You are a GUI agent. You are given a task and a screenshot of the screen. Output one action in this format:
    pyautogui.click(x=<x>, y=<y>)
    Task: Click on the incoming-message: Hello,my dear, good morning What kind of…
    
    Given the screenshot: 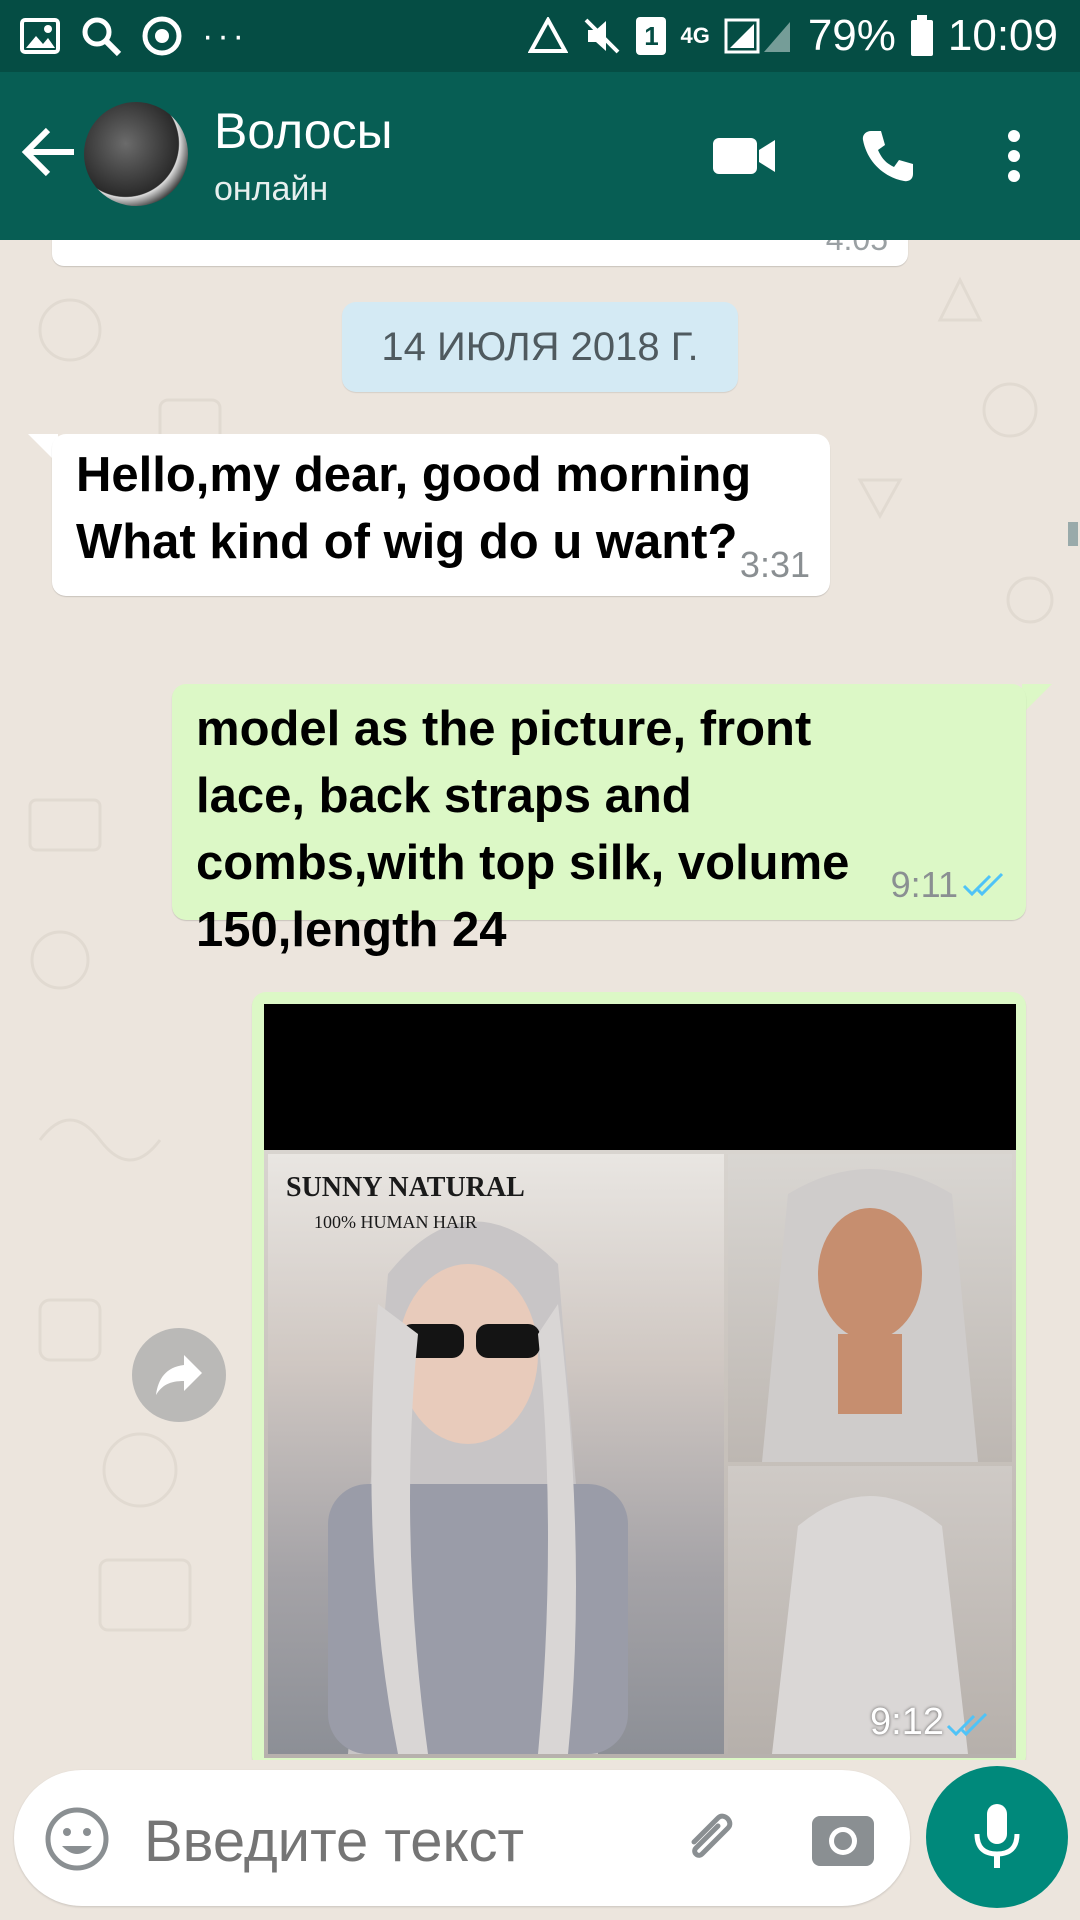 What is the action you would take?
    pyautogui.click(x=441, y=515)
    